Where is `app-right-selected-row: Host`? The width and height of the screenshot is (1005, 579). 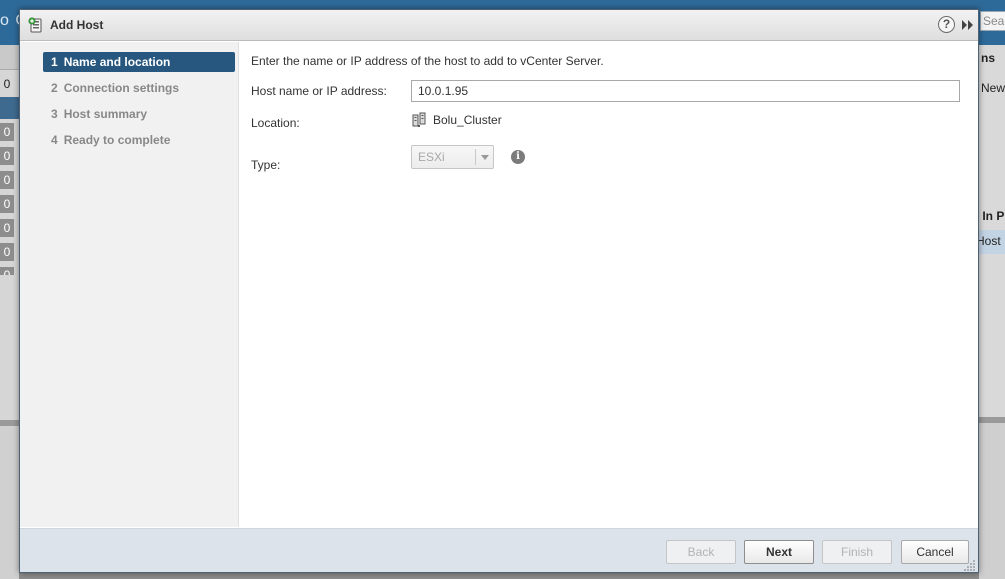
app-right-selected-row: Host is located at coordinates (990, 242).